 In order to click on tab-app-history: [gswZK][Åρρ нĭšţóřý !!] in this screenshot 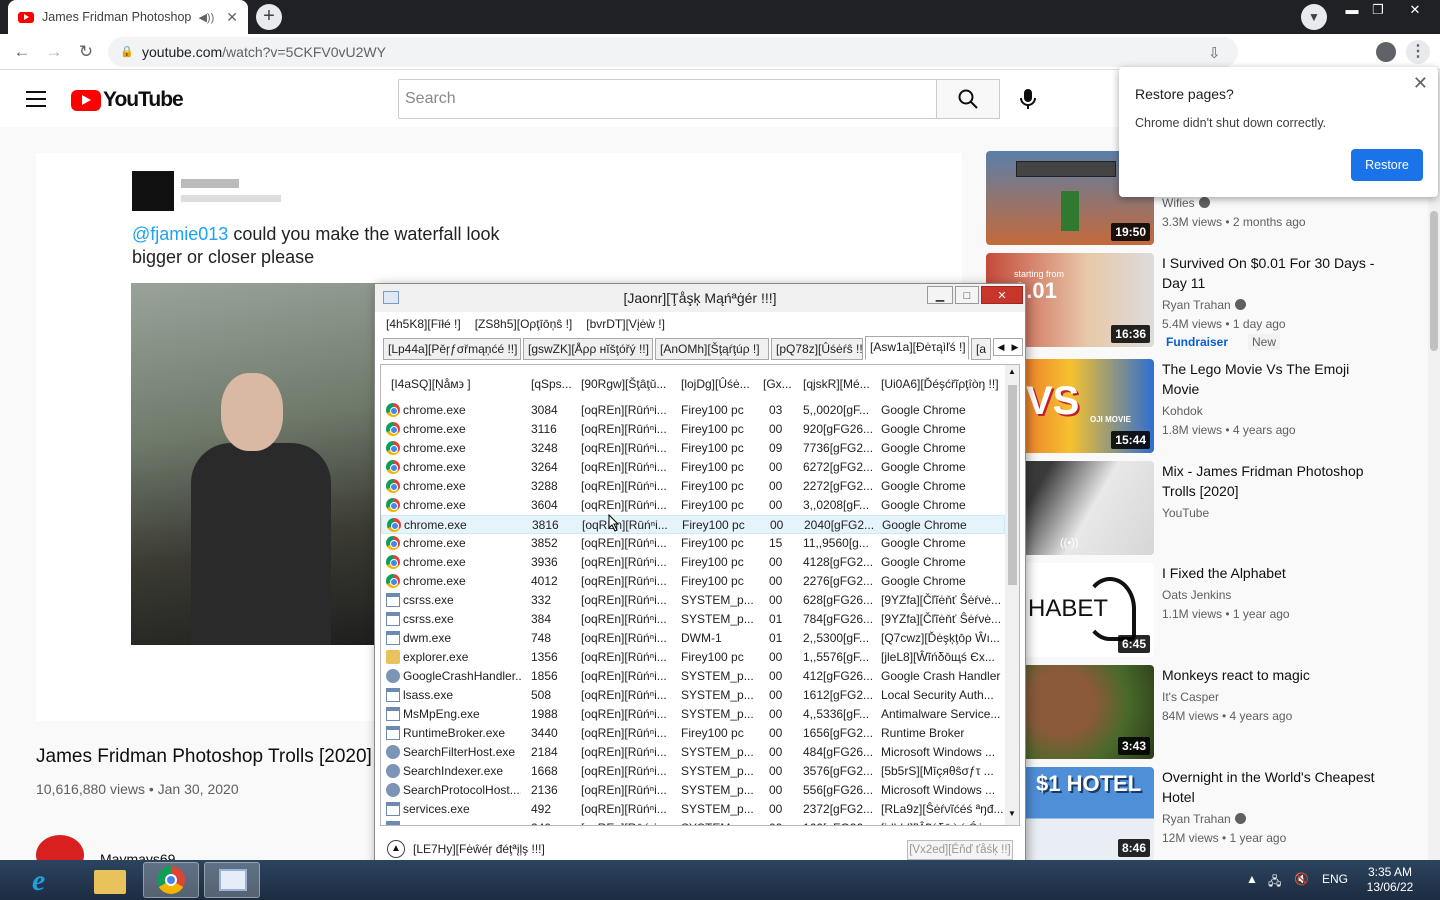, I will do `click(588, 349)`.